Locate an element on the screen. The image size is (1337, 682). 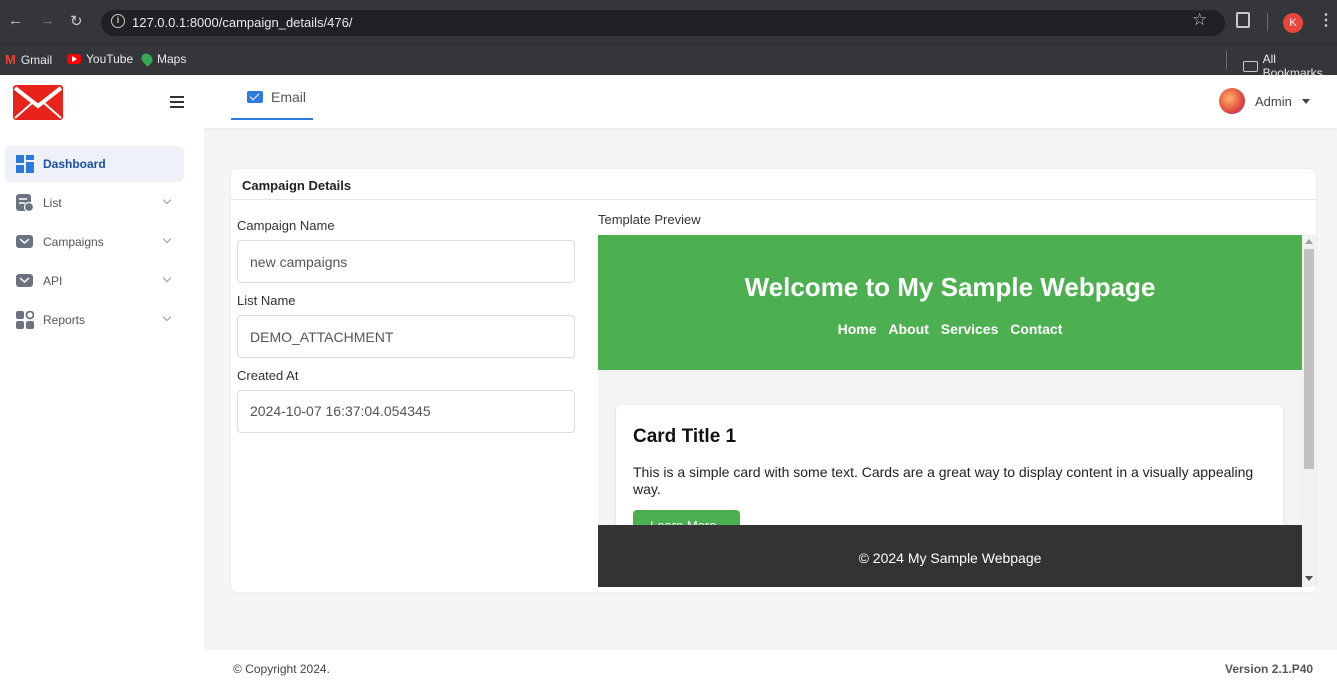
preview-nav-services: Services is located at coordinates (970, 329).